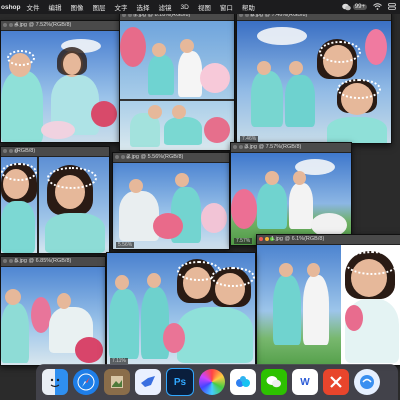 This screenshot has height=400, width=400. Describe the element at coordinates (204, 7) in the screenshot. I see `menu-view: 视图` at that location.